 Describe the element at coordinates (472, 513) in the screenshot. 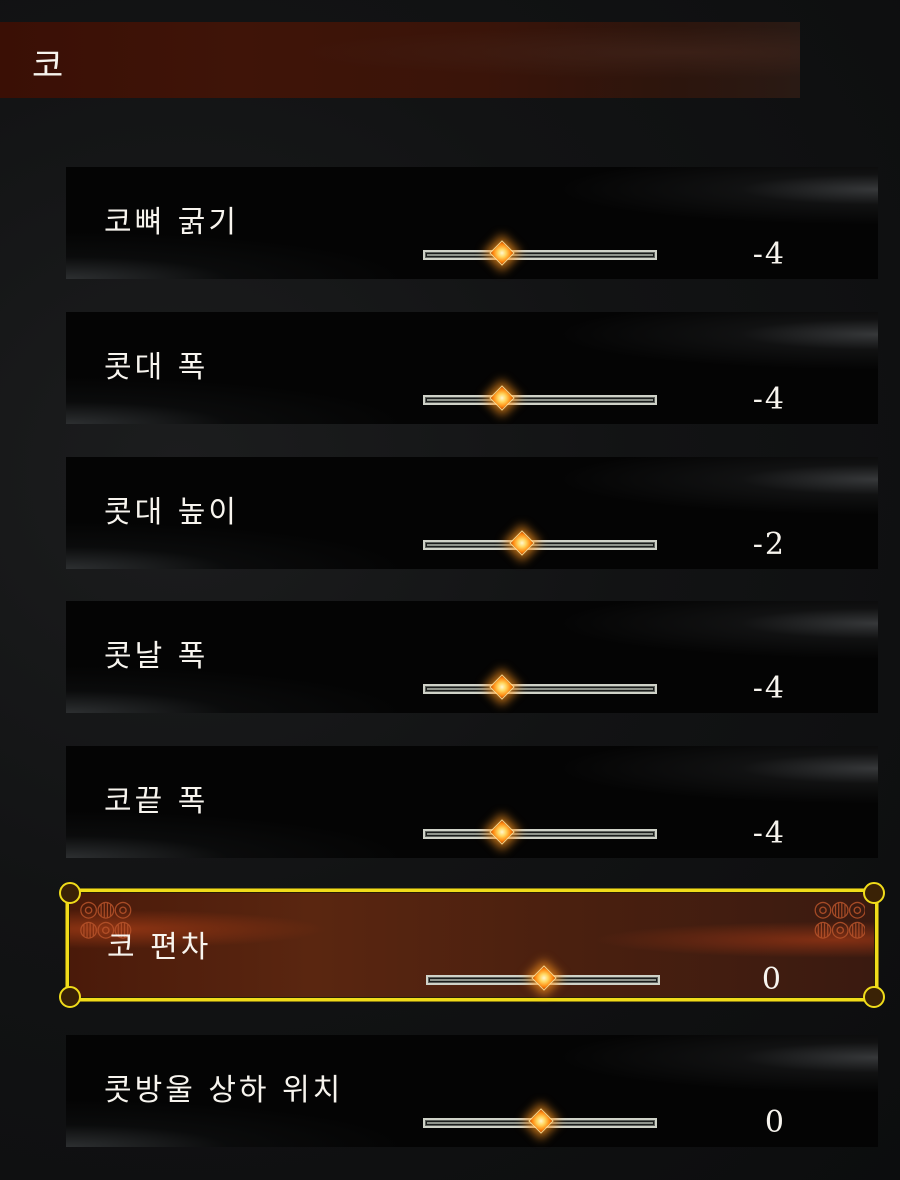

I see `slider-row: 콧대 높이 -2` at that location.